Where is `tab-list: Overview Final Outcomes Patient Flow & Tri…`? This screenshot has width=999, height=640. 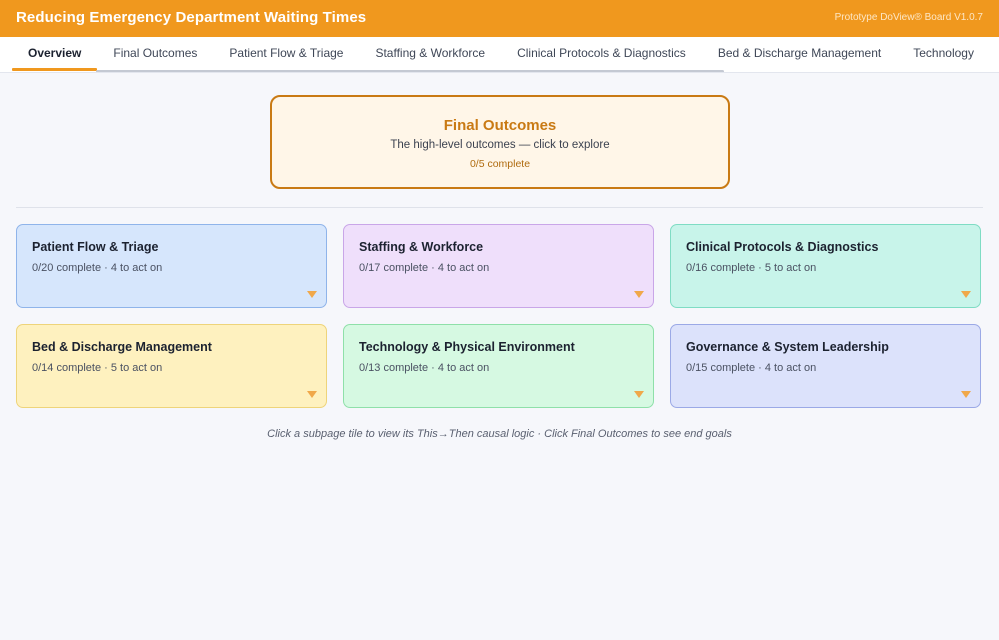 tab-list: Overview Final Outcomes Patient Flow & Tri… is located at coordinates (501, 54).